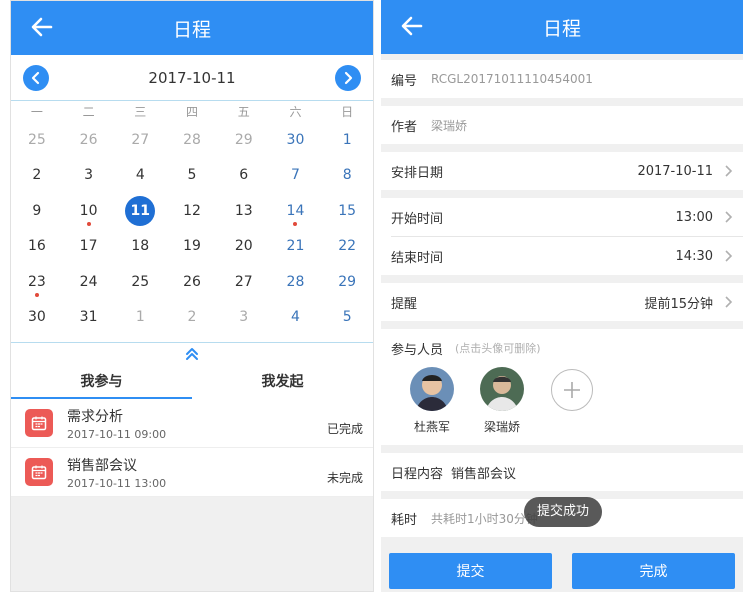  Describe the element at coordinates (562, 217) in the screenshot. I see `start-time-row: 开始时间 13:00` at that location.